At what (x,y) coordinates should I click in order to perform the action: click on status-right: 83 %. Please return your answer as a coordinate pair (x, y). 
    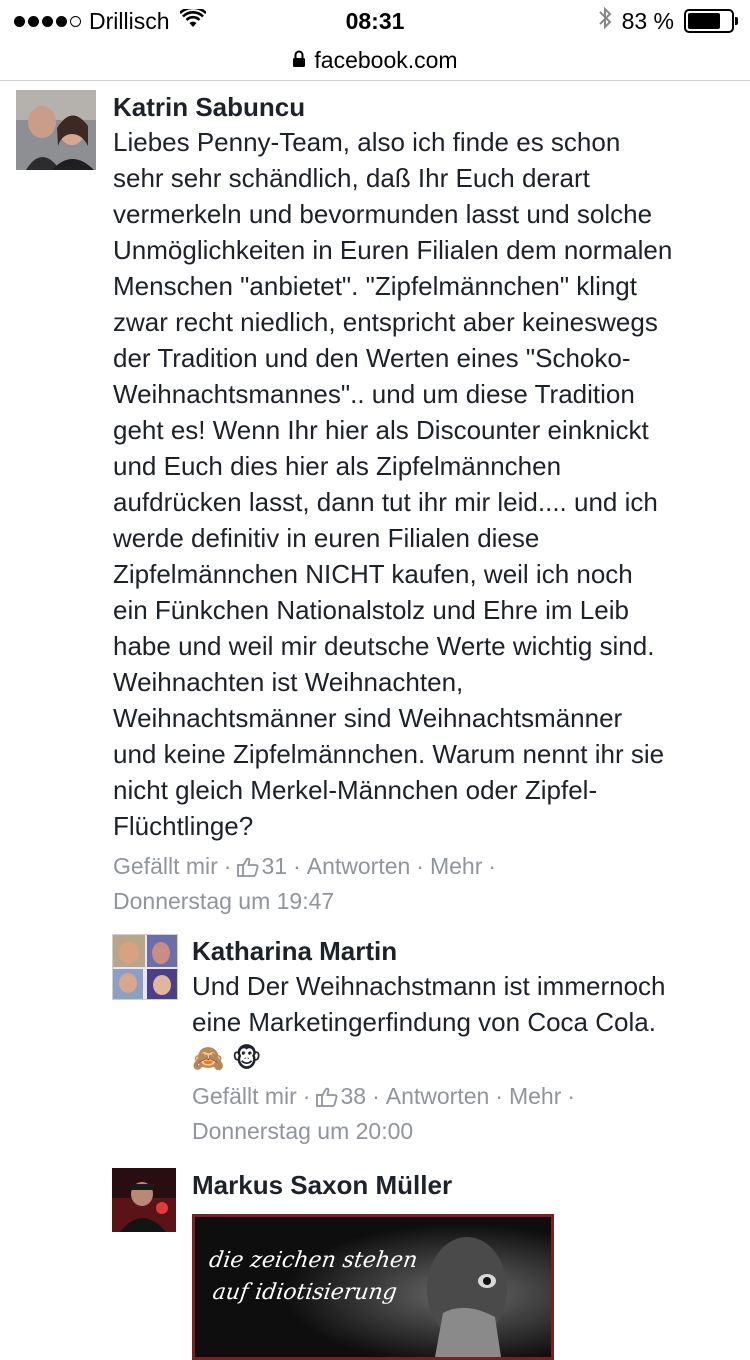
    Looking at the image, I should click on (668, 21).